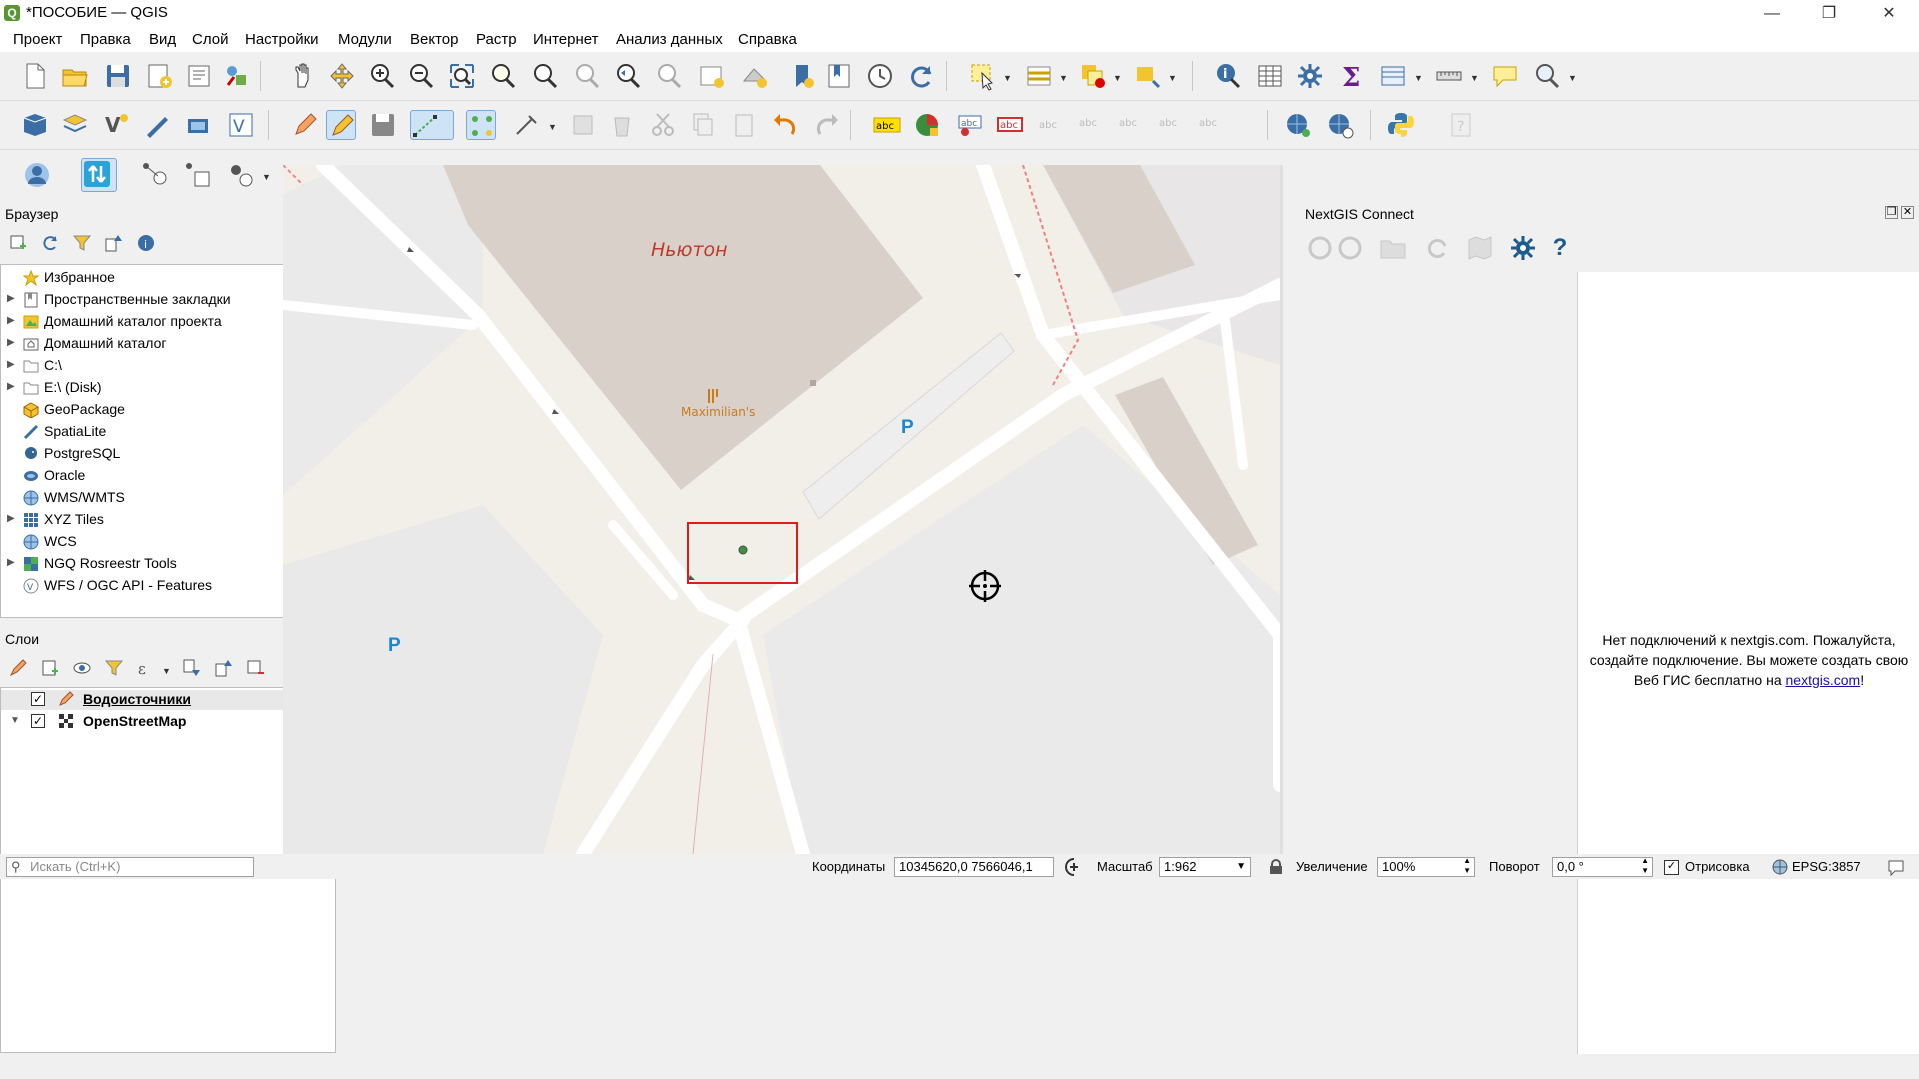 Image resolution: width=1919 pixels, height=1079 pixels. What do you see at coordinates (282, 39) in the screenshot?
I see `menu-settings: Настройки` at bounding box center [282, 39].